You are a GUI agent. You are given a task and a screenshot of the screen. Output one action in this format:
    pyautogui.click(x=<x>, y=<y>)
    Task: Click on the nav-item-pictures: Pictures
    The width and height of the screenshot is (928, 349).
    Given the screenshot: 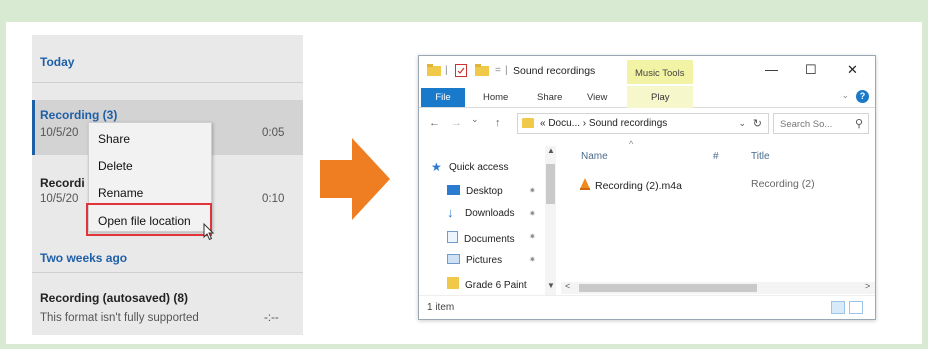 What is the action you would take?
    pyautogui.click(x=474, y=260)
    